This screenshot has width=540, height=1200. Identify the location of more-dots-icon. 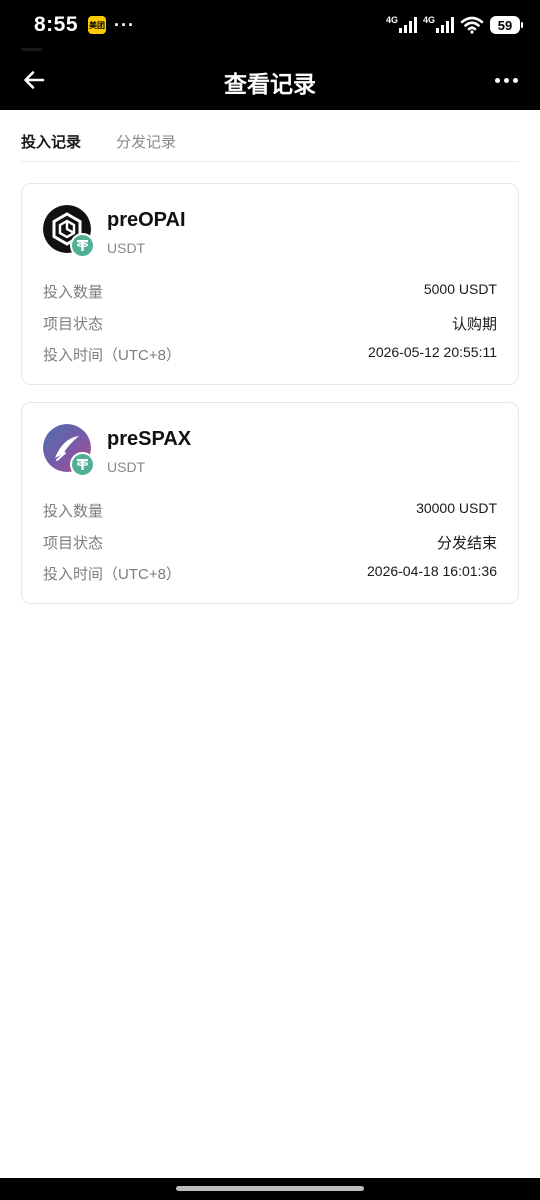
(506, 80).